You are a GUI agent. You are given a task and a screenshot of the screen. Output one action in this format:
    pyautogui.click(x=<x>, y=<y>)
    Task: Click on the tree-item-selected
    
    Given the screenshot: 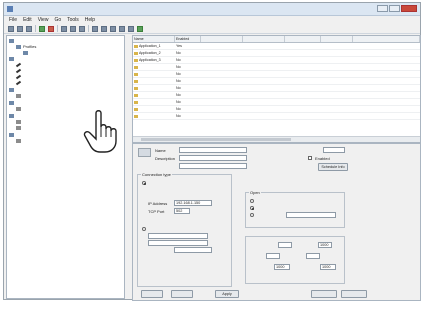 What is the action you would take?
    pyautogui.click(x=27, y=52)
    